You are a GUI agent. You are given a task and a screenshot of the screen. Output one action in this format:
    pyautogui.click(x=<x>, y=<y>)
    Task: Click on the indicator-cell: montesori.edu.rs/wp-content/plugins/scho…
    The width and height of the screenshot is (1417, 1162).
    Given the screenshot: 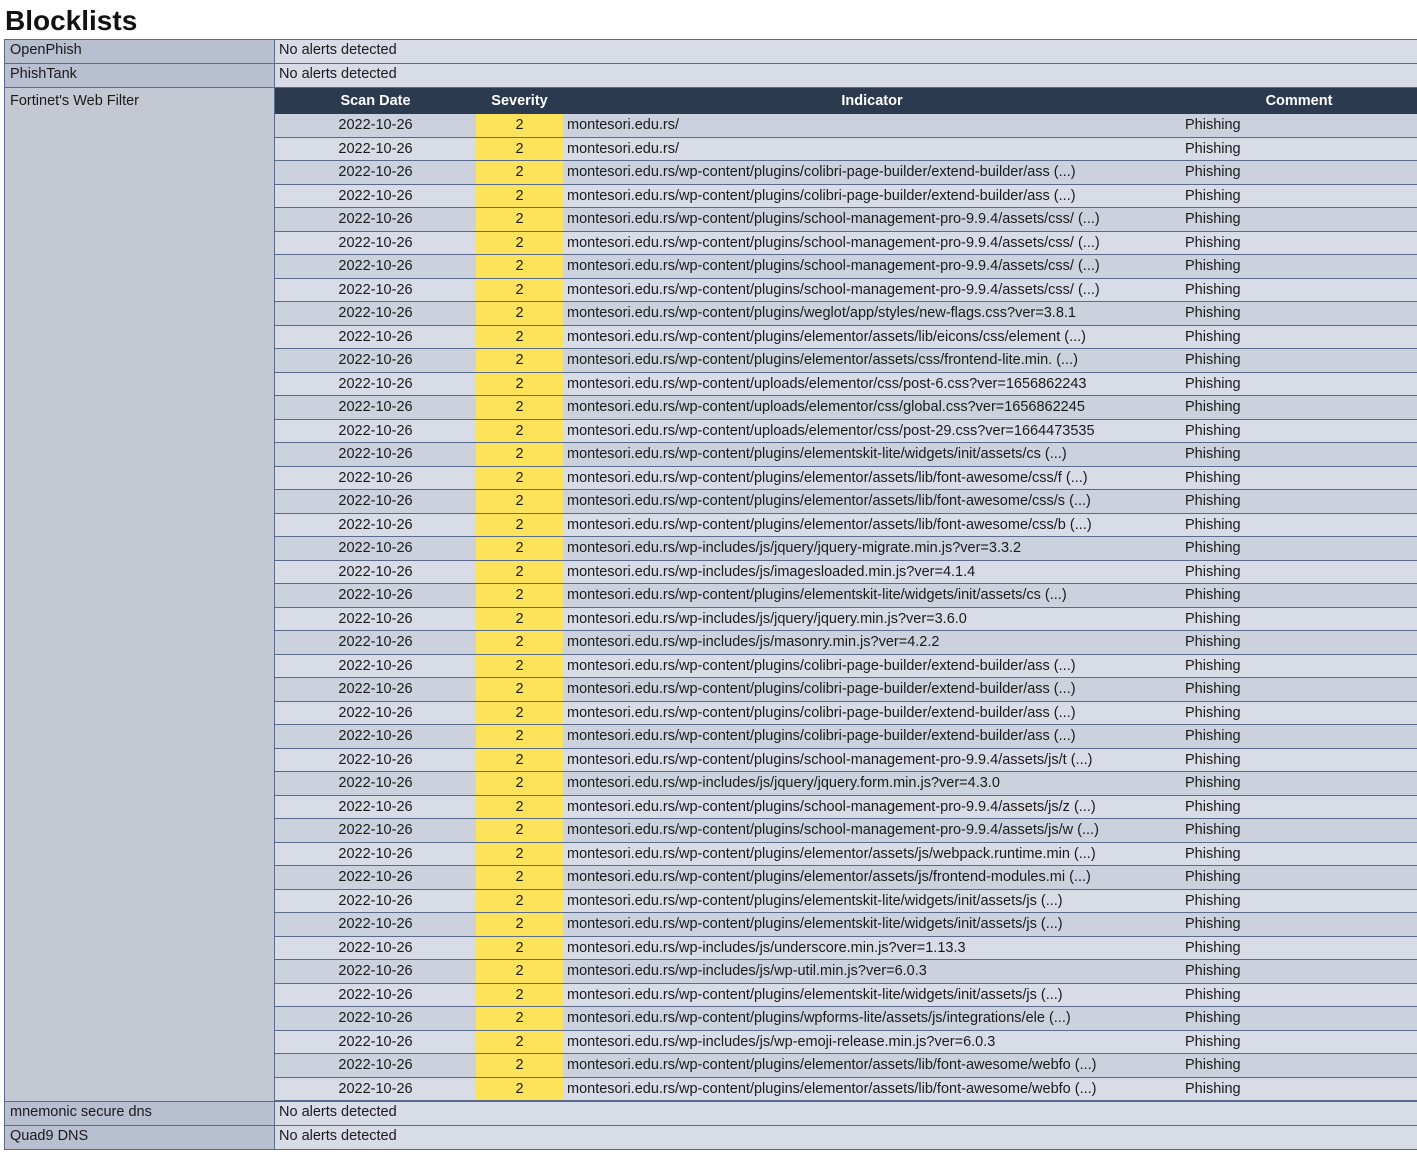 What is the action you would take?
    pyautogui.click(x=872, y=760)
    